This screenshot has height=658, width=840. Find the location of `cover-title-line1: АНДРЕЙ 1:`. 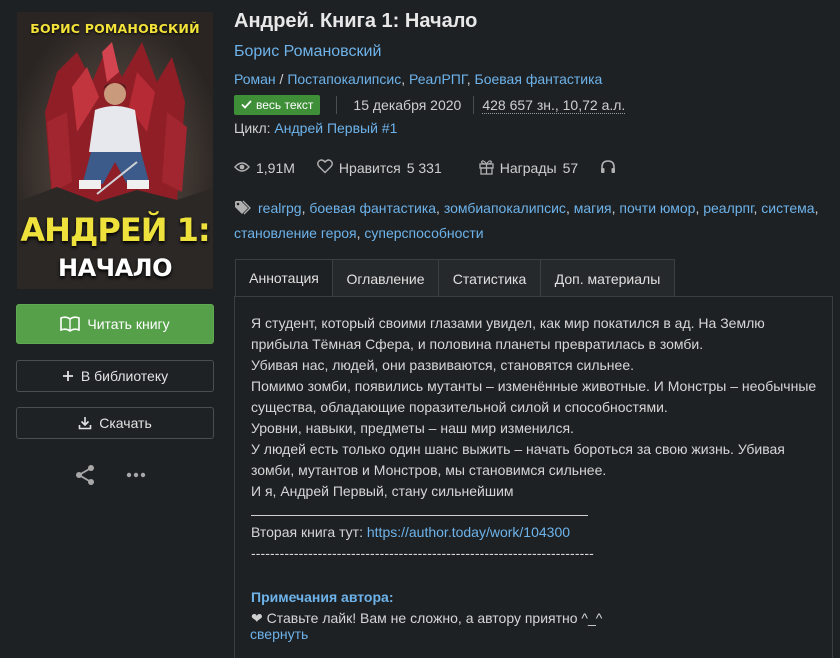

cover-title-line1: АНДРЕЙ 1: is located at coordinates (115, 230).